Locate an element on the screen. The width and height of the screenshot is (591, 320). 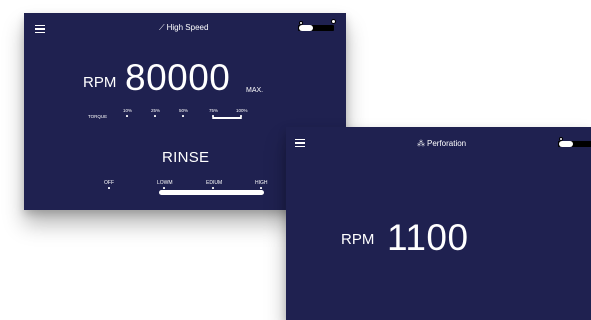
mode-title: ⟋ High Speed is located at coordinates (183, 28).